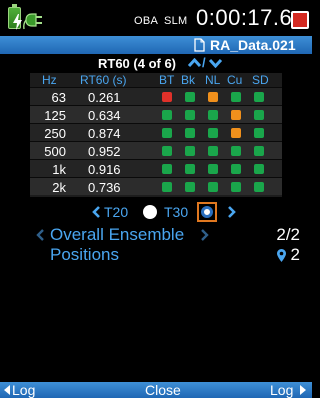 Image resolution: width=320 pixels, height=398 pixels. I want to click on cell-hz: 2k, so click(59, 187).